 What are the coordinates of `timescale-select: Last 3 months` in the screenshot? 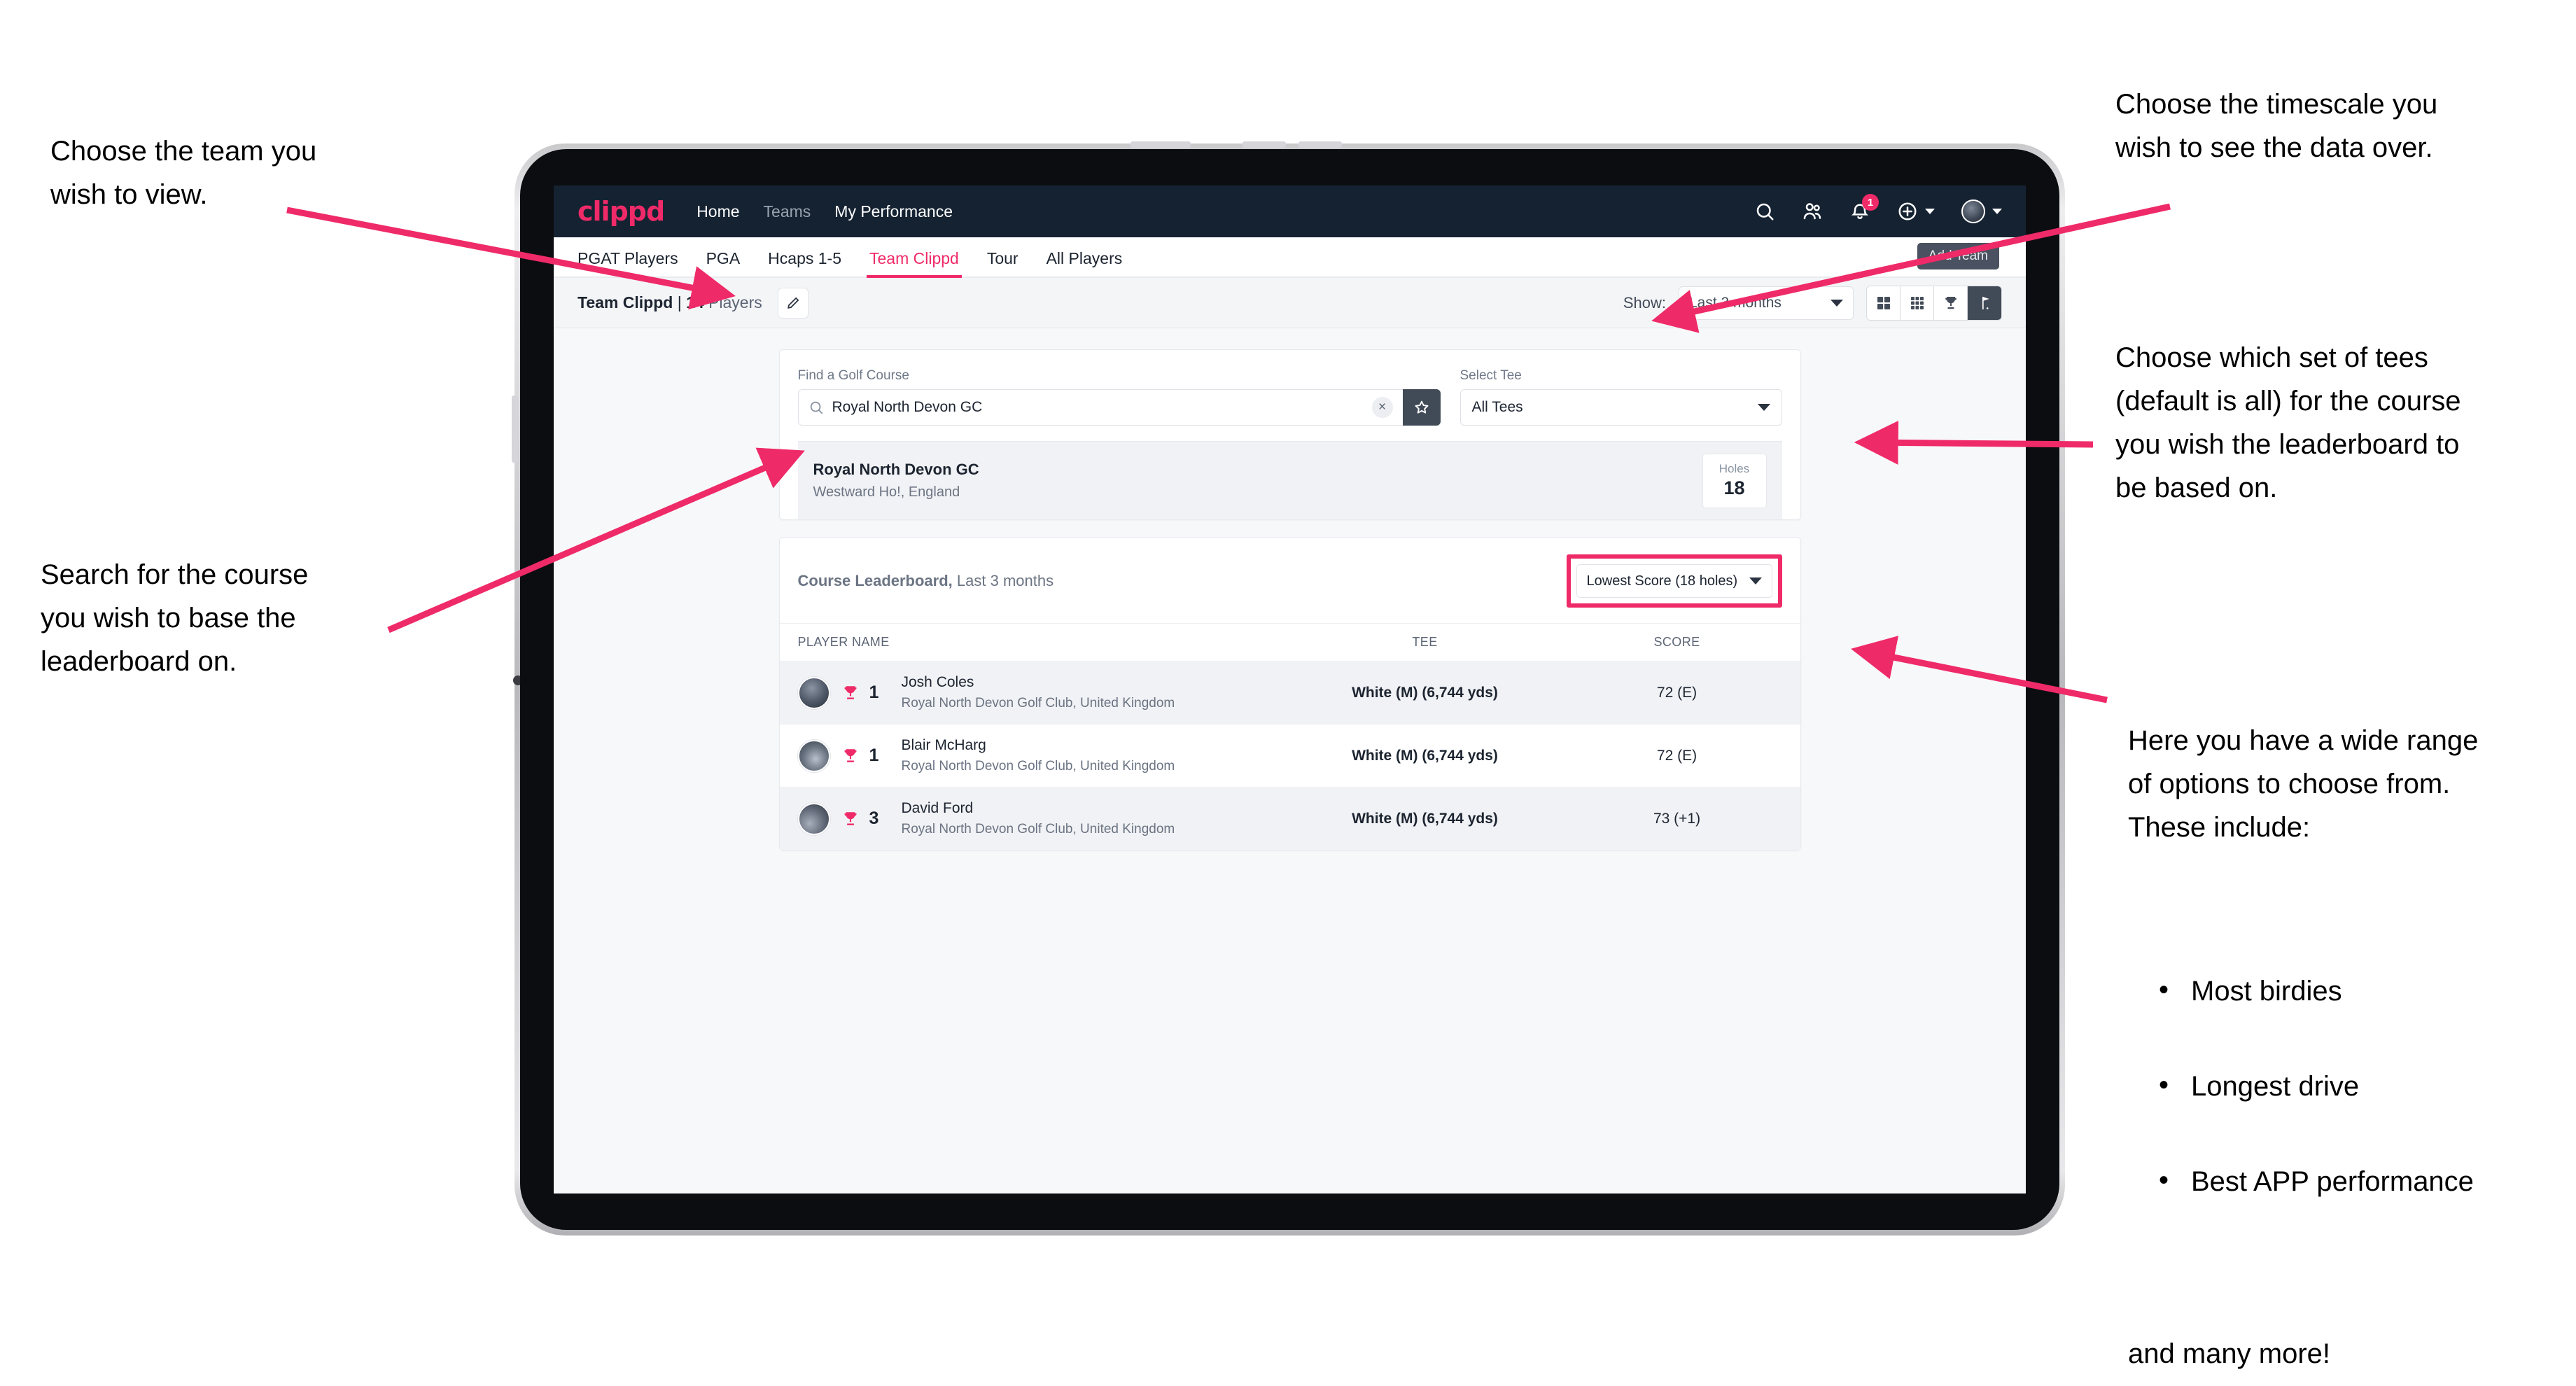 It's located at (1766, 303).